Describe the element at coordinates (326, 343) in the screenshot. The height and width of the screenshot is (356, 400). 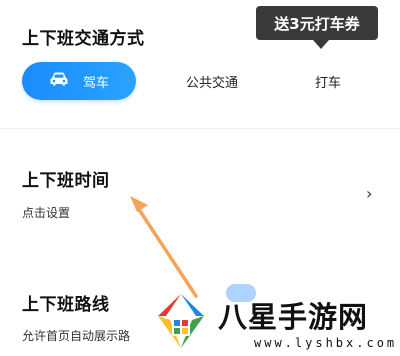
I see `watermark-url: www.lyshbx.com` at that location.